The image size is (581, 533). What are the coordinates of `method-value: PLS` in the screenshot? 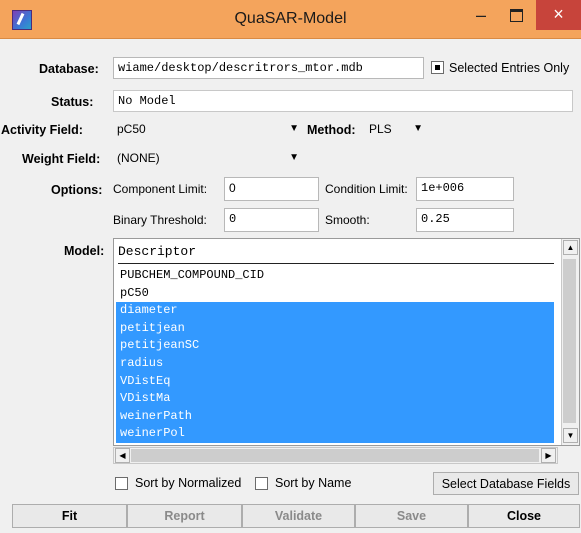 It's located at (380, 129).